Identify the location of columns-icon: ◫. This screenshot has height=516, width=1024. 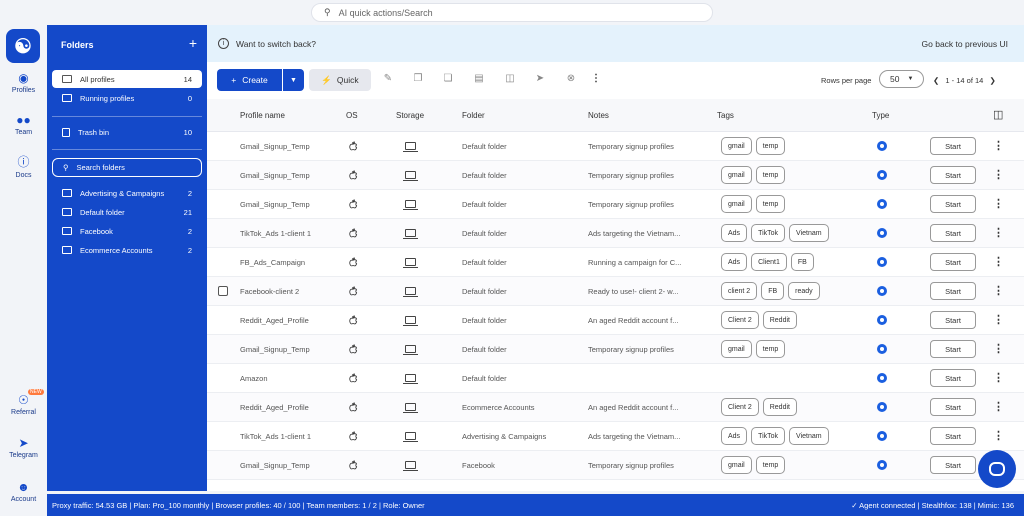
(998, 114).